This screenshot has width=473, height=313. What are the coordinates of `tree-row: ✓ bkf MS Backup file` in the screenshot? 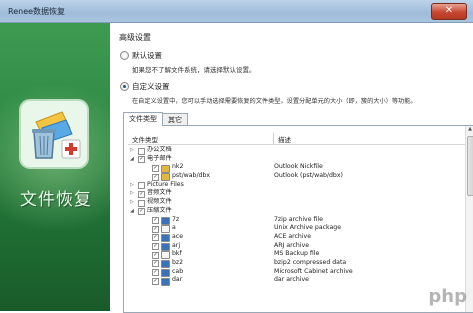 It's located at (297, 255).